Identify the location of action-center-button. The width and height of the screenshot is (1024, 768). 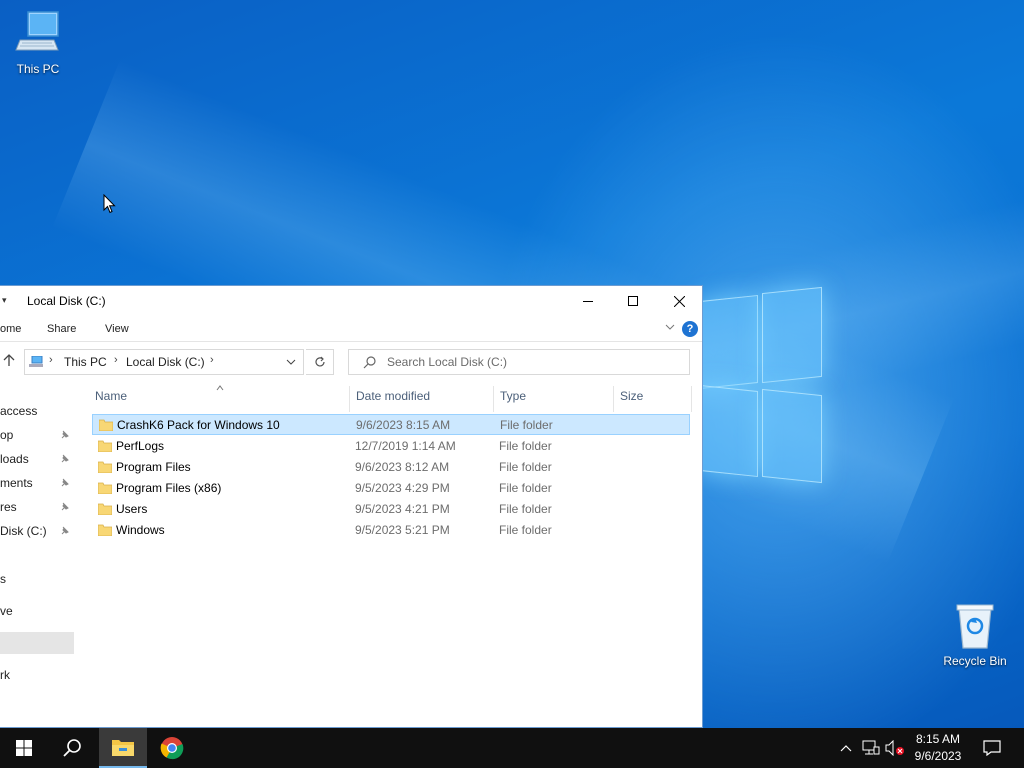
(992, 748).